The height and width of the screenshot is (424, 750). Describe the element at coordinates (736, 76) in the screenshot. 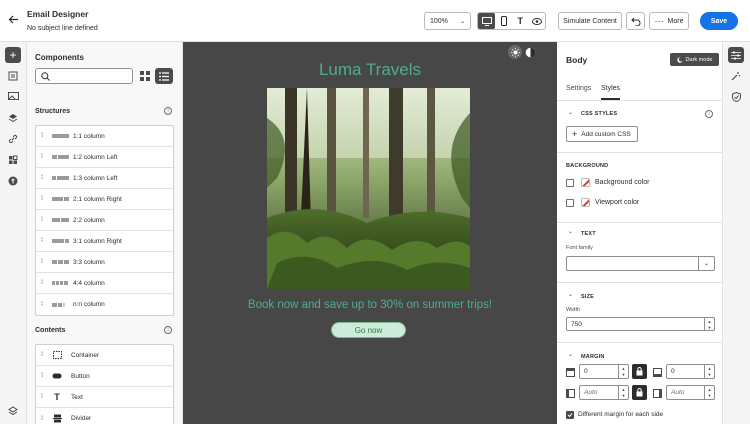

I see `magic-wand-icon` at that location.